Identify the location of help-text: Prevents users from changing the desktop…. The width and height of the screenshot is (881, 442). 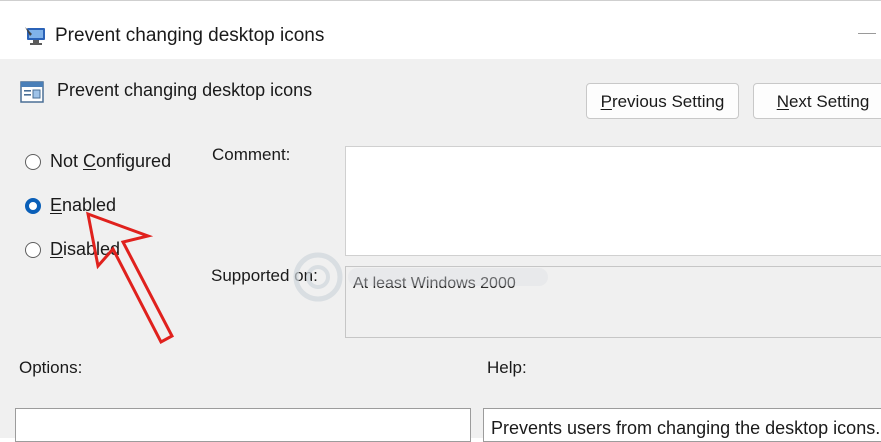
(686, 428).